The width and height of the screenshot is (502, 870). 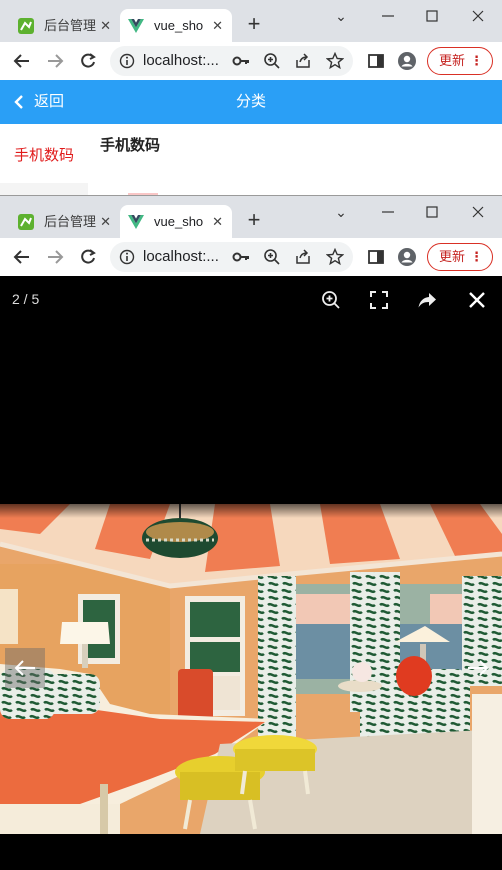 What do you see at coordinates (478, 668) in the screenshot?
I see `next-arrow-icon` at bounding box center [478, 668].